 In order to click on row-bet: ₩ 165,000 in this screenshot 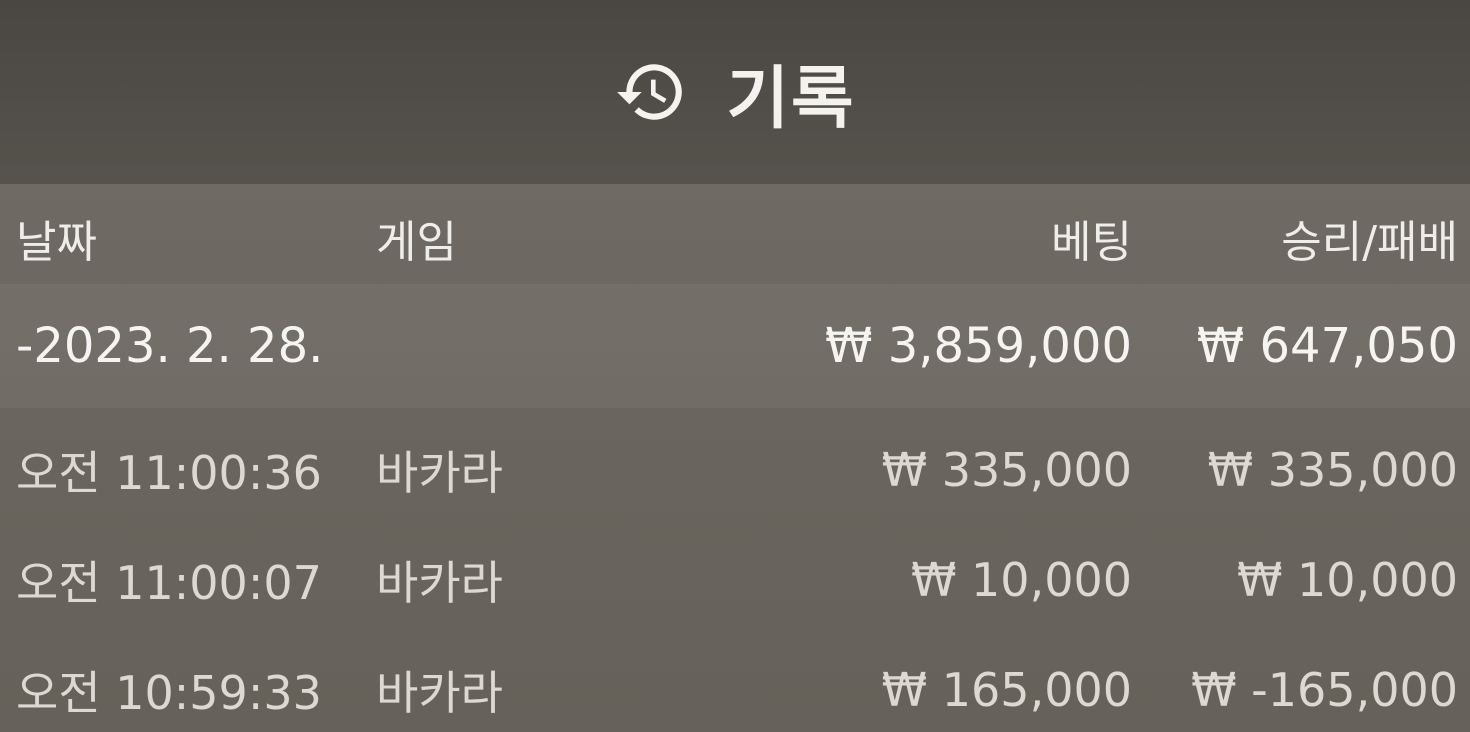, I will do `click(1006, 690)`.